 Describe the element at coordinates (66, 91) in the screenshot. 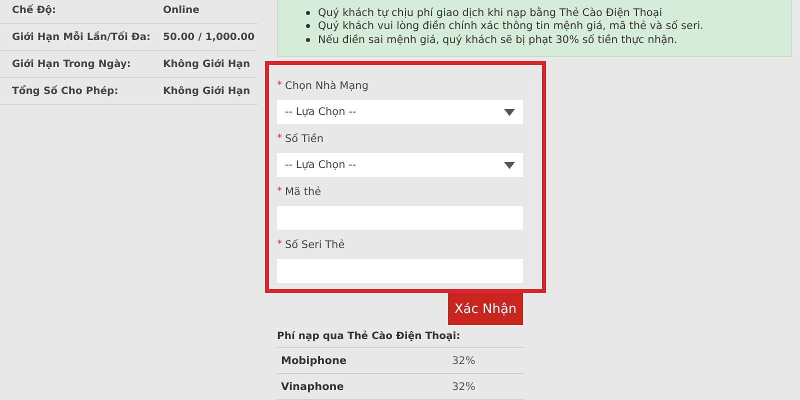

I see `info-label: Tổng Số Cho Phép:` at that location.